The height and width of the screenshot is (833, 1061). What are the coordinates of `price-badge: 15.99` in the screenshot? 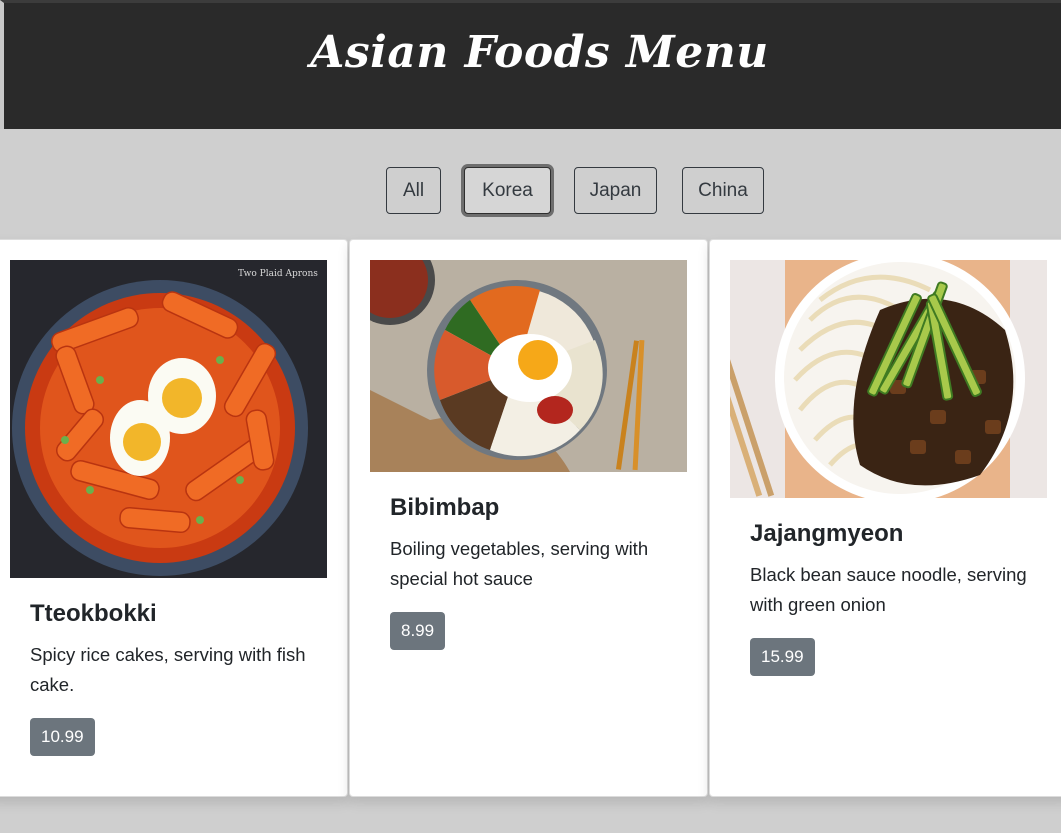 It's located at (782, 657).